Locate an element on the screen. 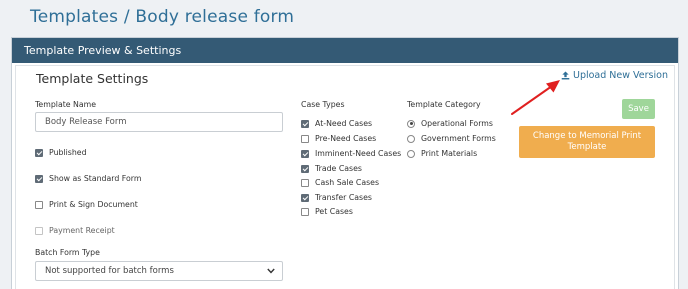  settings-title: Template Settings is located at coordinates (92, 78).